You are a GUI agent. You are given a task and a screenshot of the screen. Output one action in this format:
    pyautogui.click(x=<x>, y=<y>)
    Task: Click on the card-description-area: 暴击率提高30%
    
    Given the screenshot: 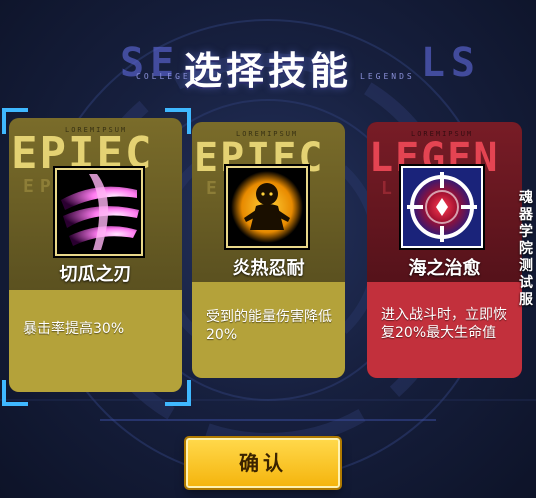 What is the action you would take?
    pyautogui.click(x=95, y=341)
    